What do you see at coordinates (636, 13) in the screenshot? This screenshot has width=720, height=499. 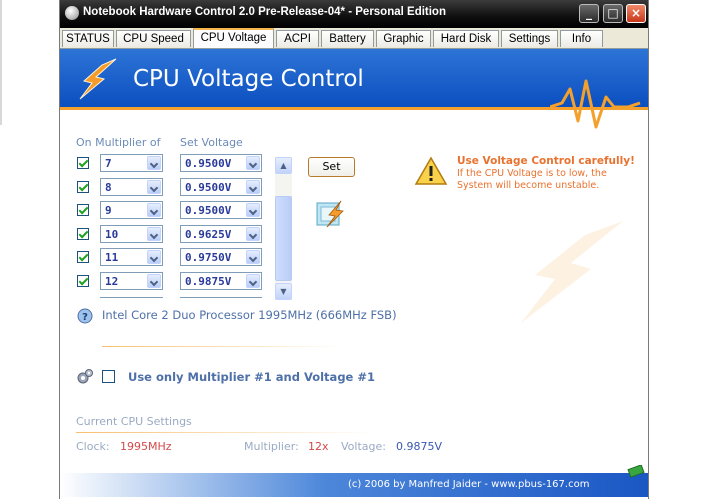 I see `close-button: ×` at bounding box center [636, 13].